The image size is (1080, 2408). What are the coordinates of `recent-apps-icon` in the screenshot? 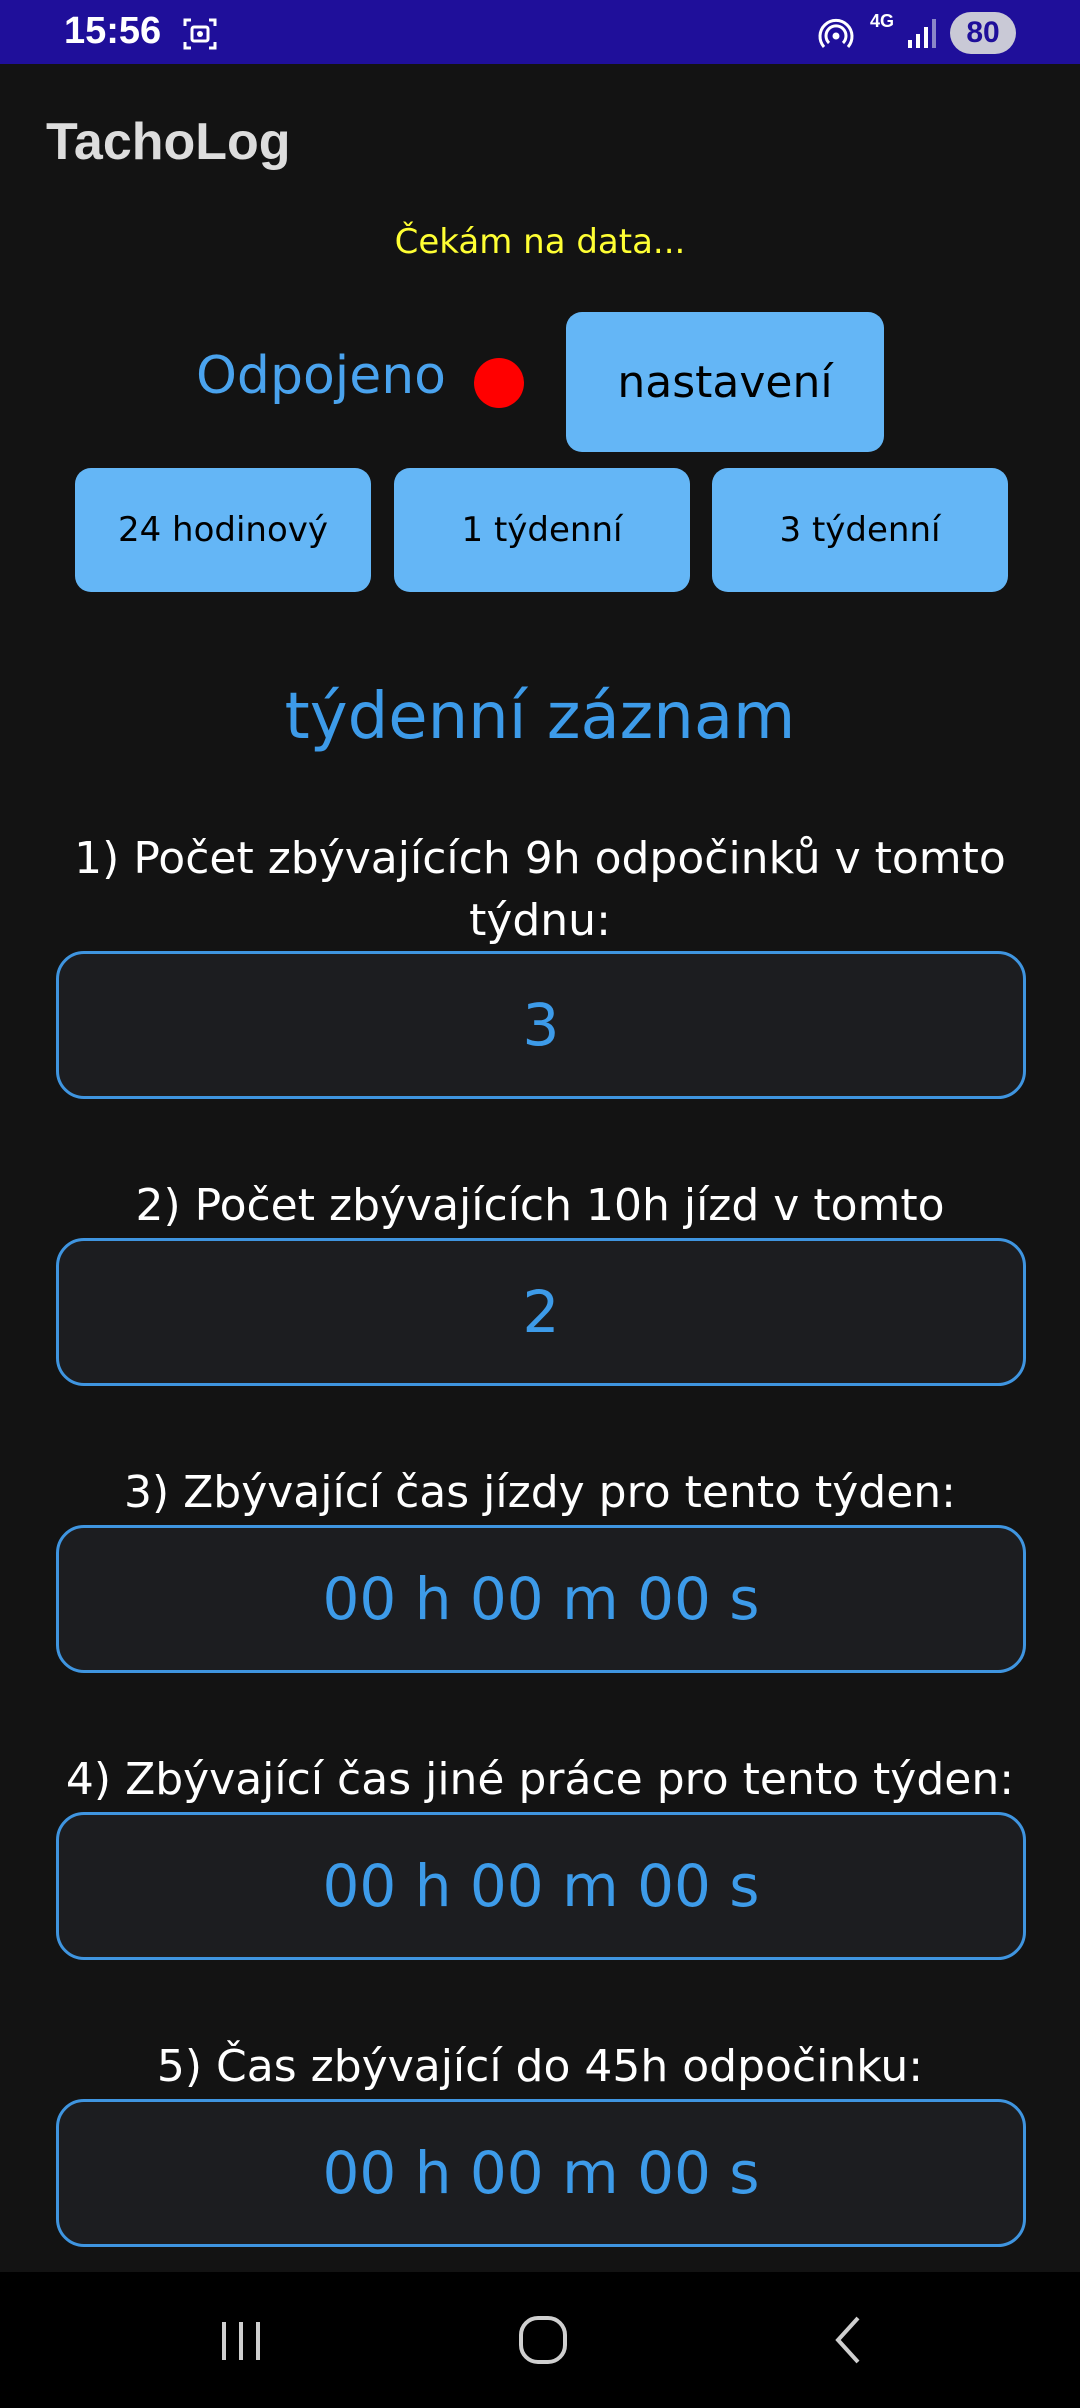 It's located at (241, 2343).